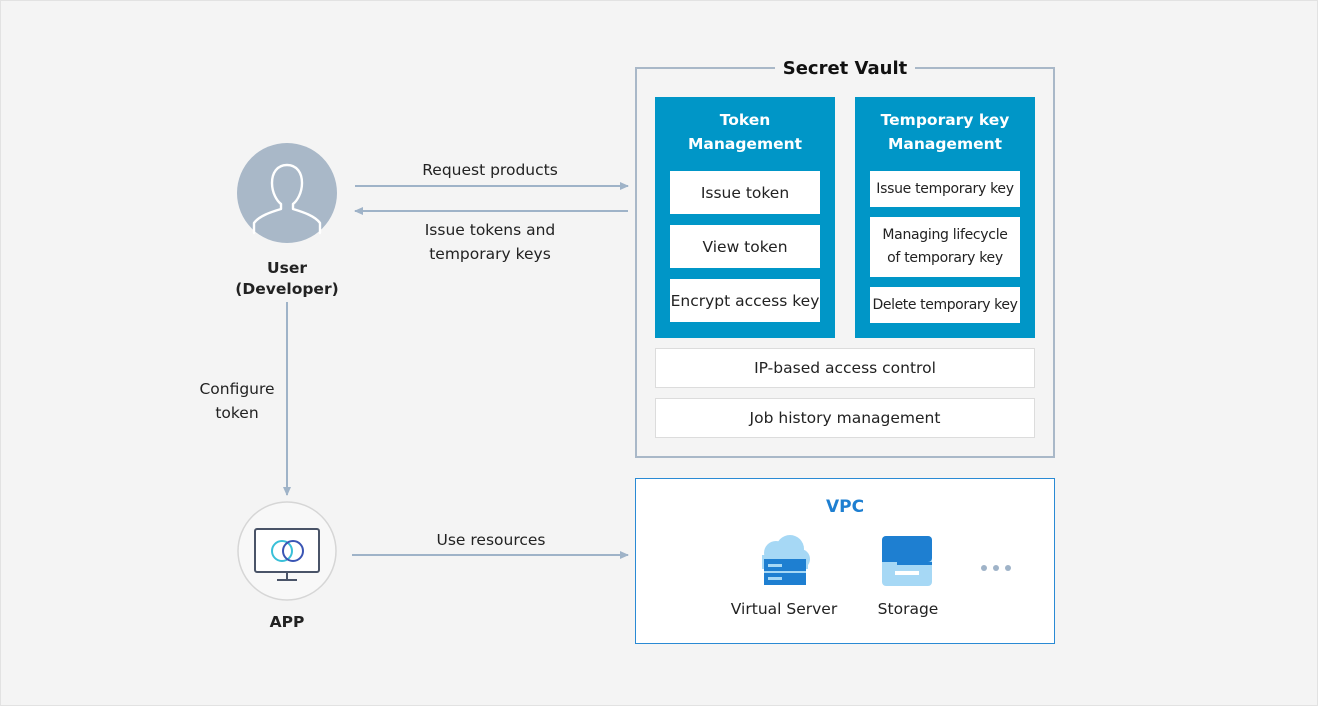 The width and height of the screenshot is (1318, 706). I want to click on user-avatar-icon, so click(287, 193).